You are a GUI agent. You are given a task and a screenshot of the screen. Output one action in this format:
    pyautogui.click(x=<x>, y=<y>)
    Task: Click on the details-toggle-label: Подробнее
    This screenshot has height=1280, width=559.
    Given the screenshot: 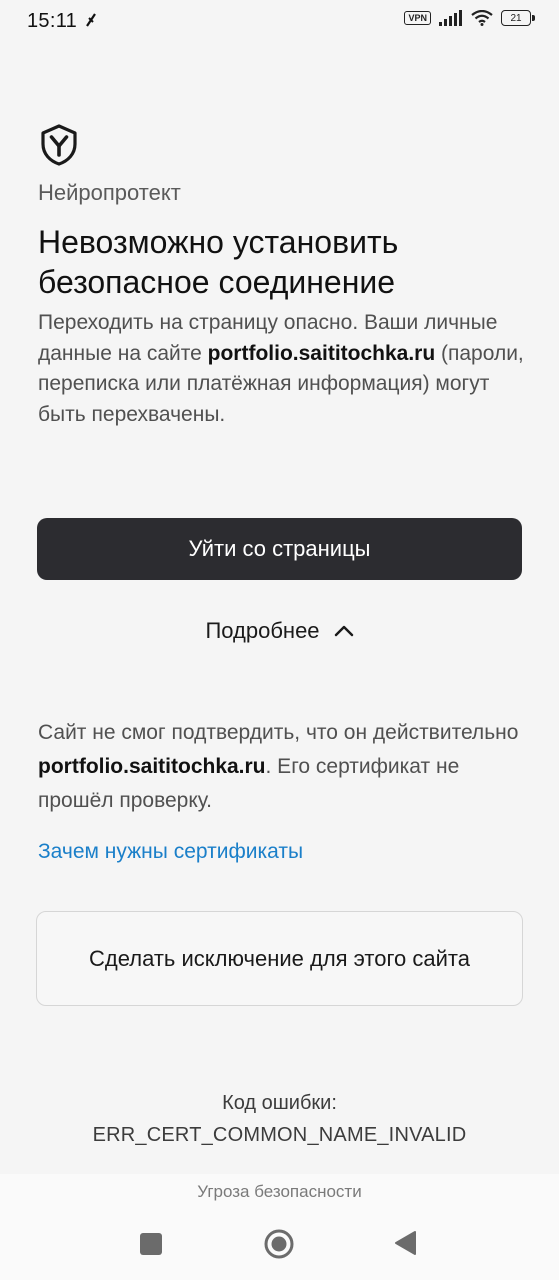 What is the action you would take?
    pyautogui.click(x=262, y=630)
    